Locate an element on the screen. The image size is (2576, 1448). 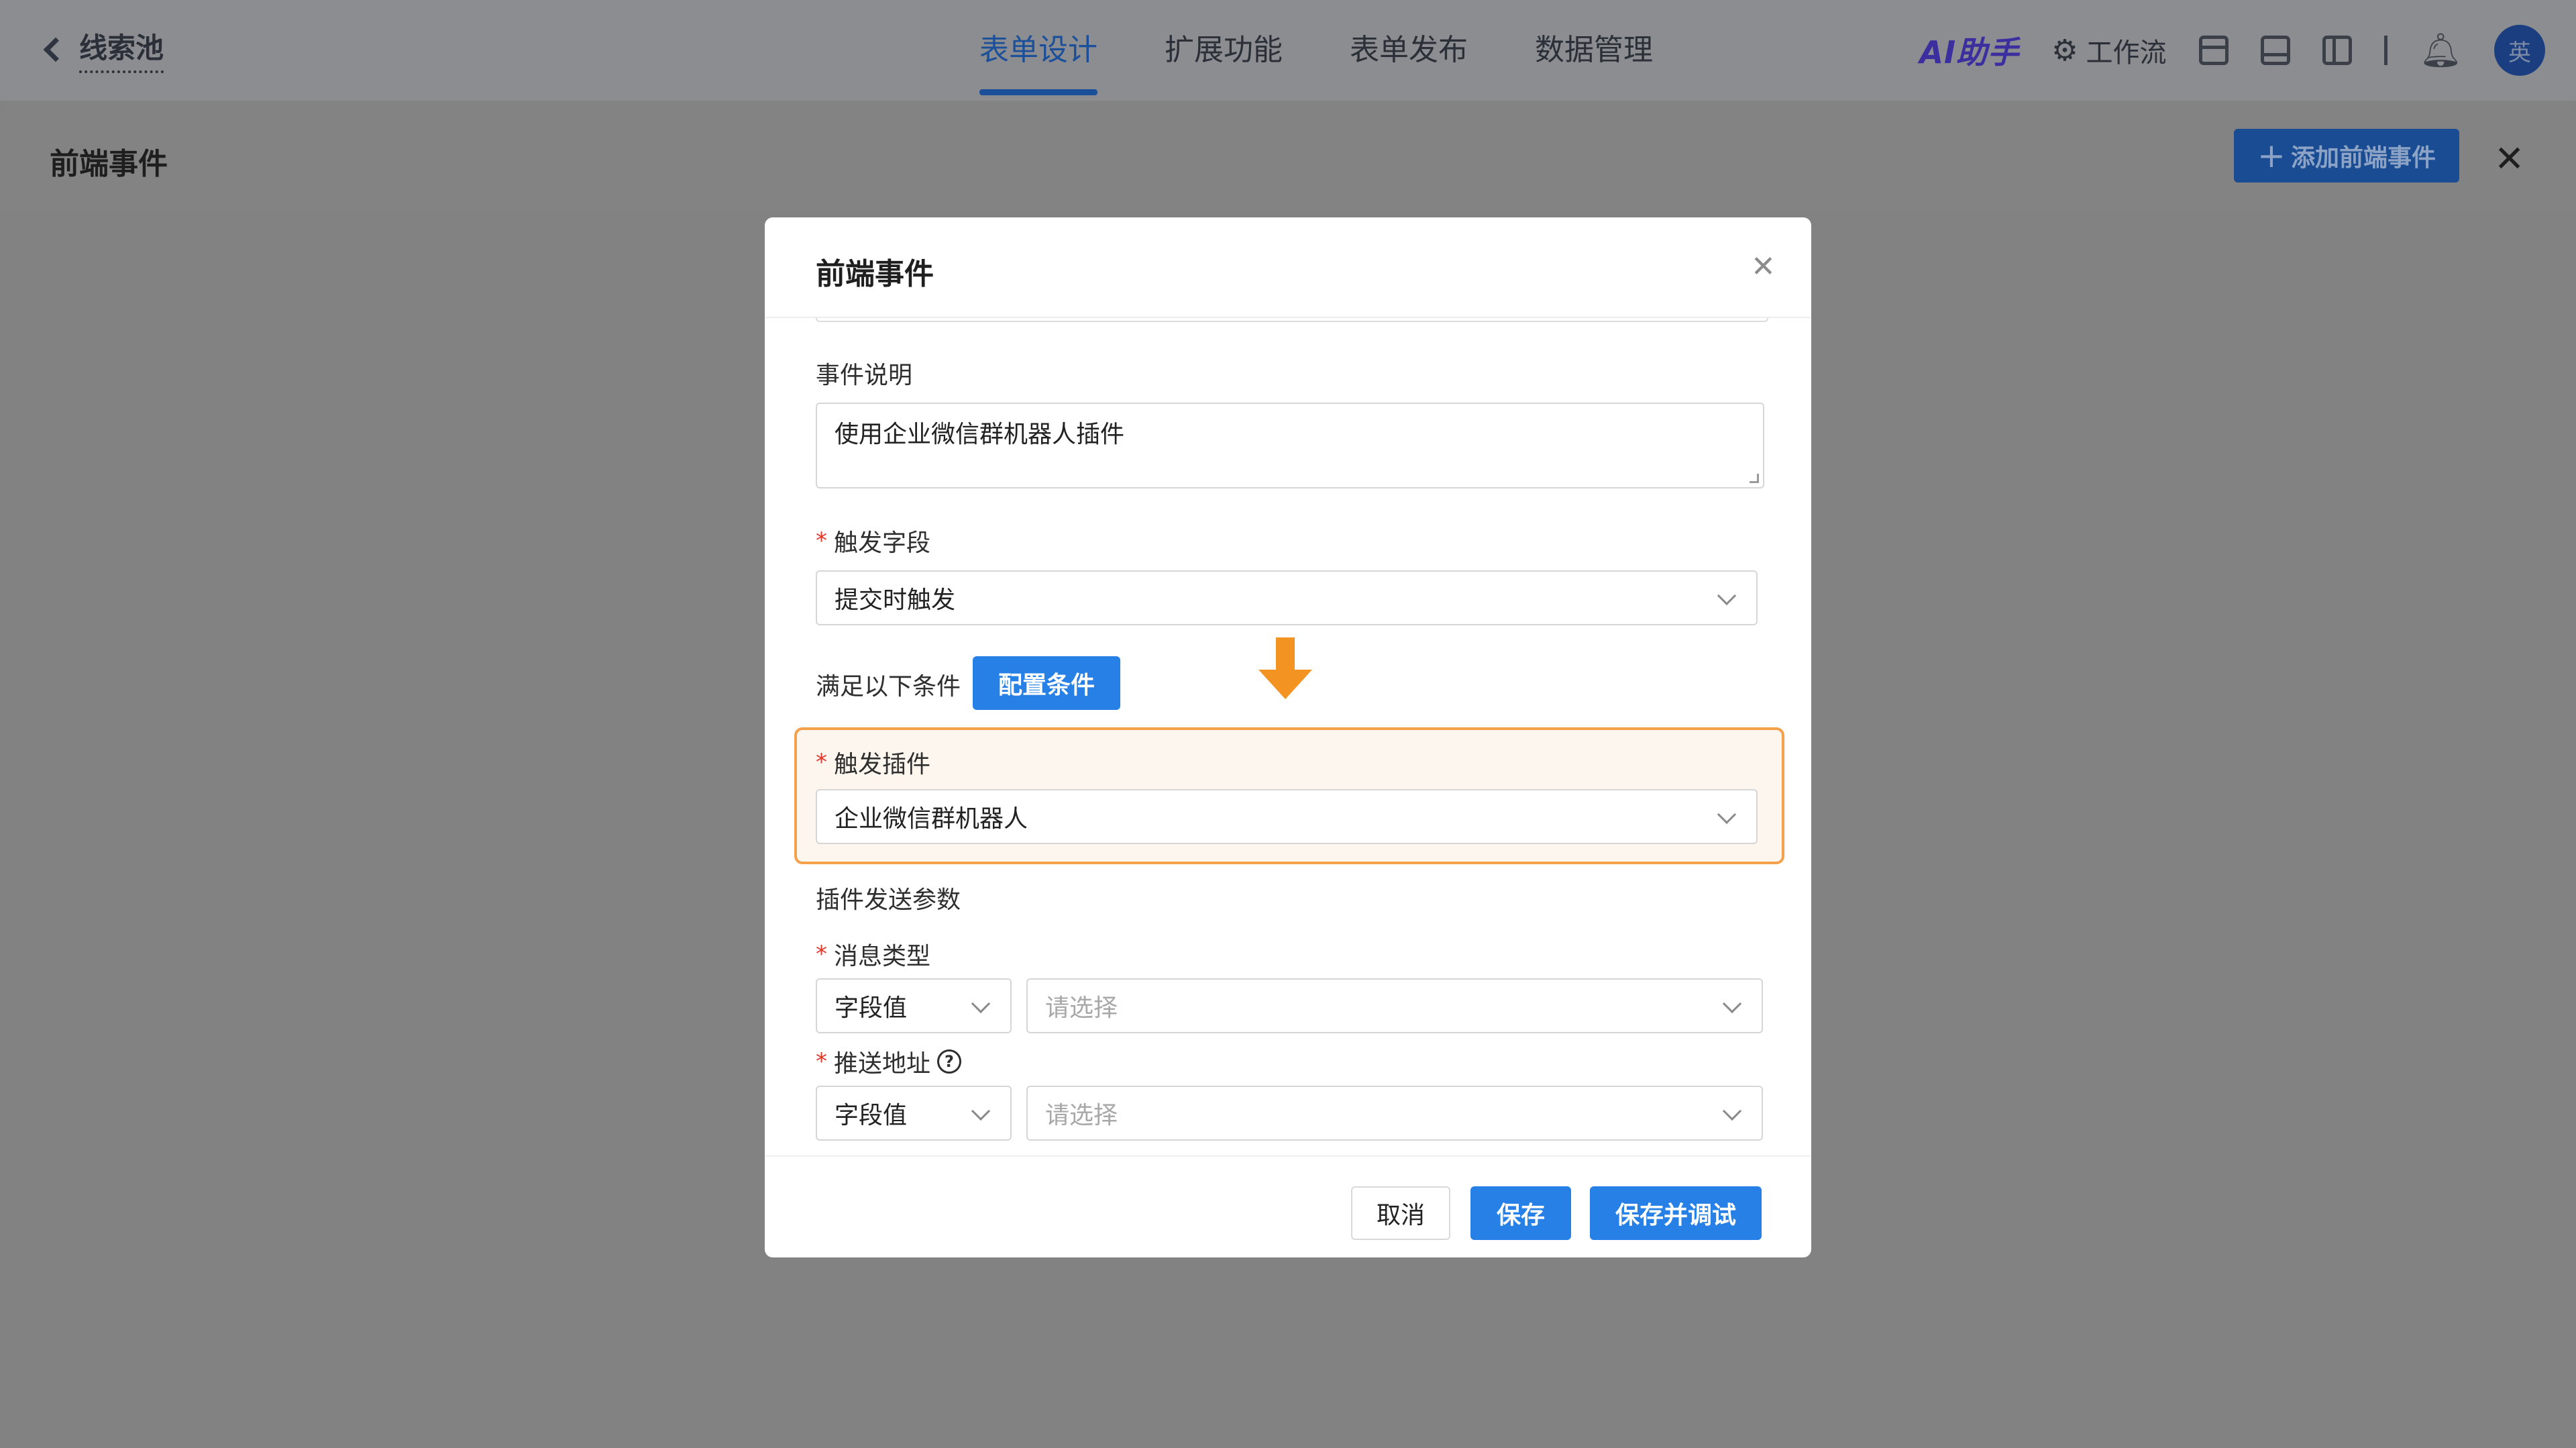
tab-data-management: 数据管理 is located at coordinates (1593, 50).